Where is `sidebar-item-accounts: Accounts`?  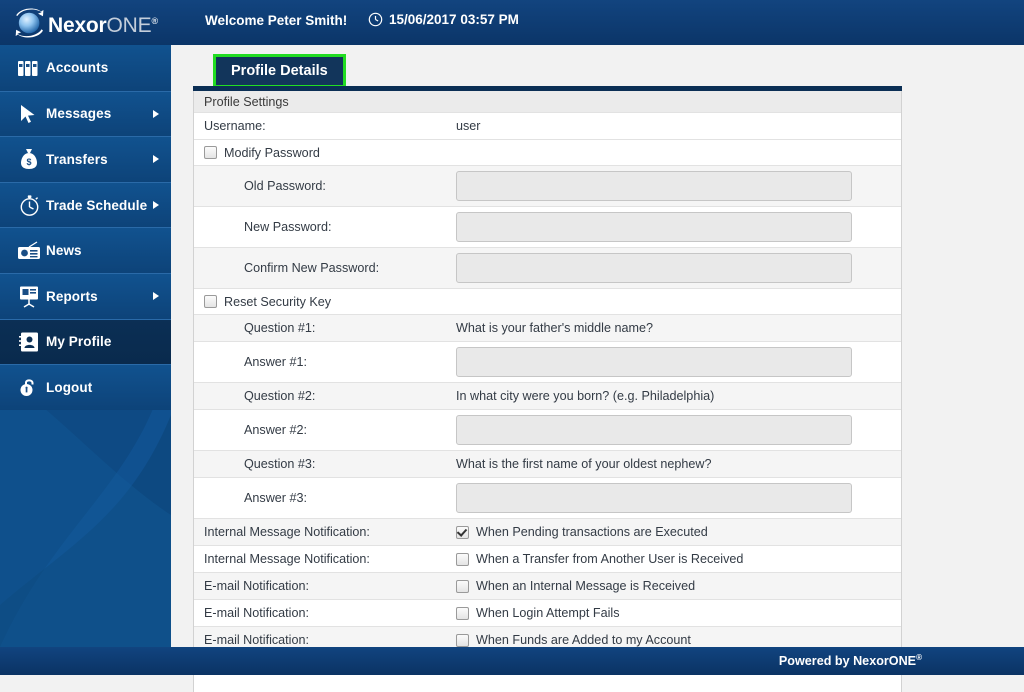
sidebar-item-accounts: Accounts is located at coordinates (85, 68).